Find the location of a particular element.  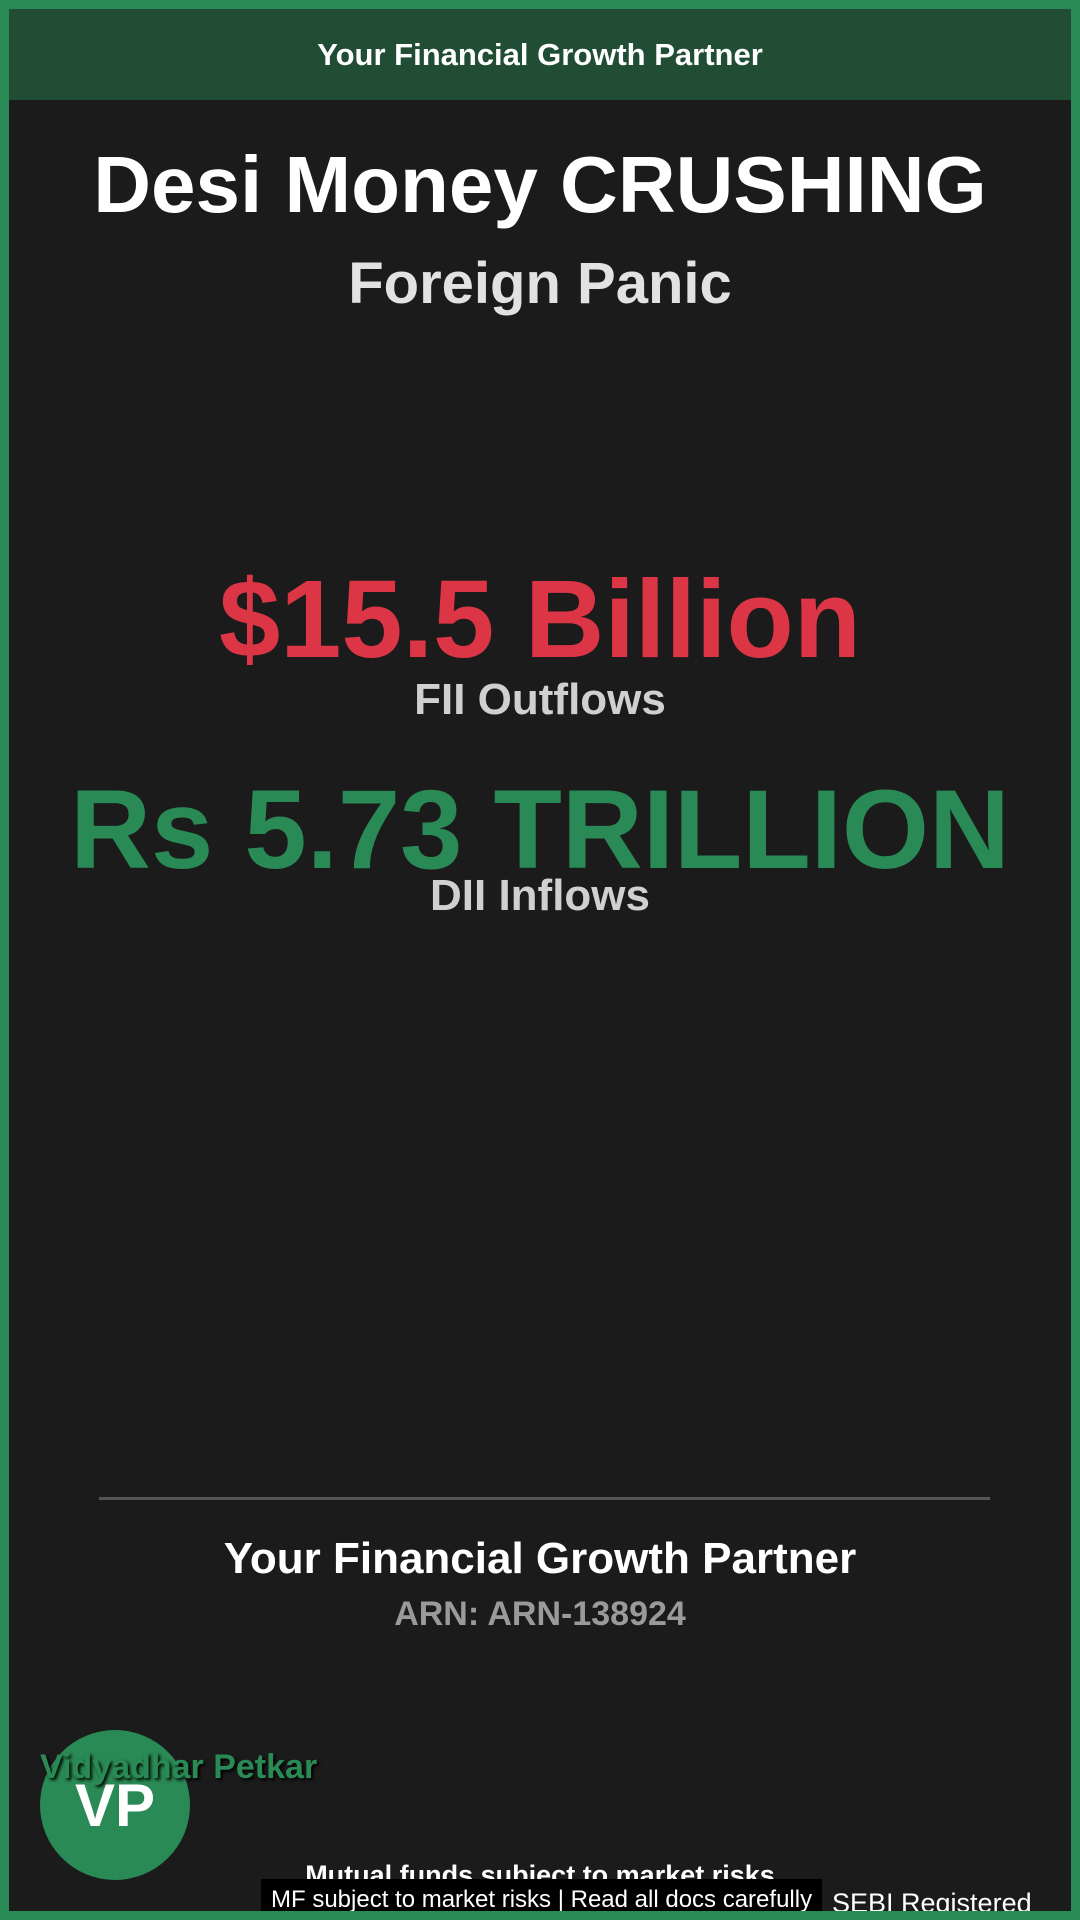

headline: Desi Money CRUSHING is located at coordinates (540, 184).